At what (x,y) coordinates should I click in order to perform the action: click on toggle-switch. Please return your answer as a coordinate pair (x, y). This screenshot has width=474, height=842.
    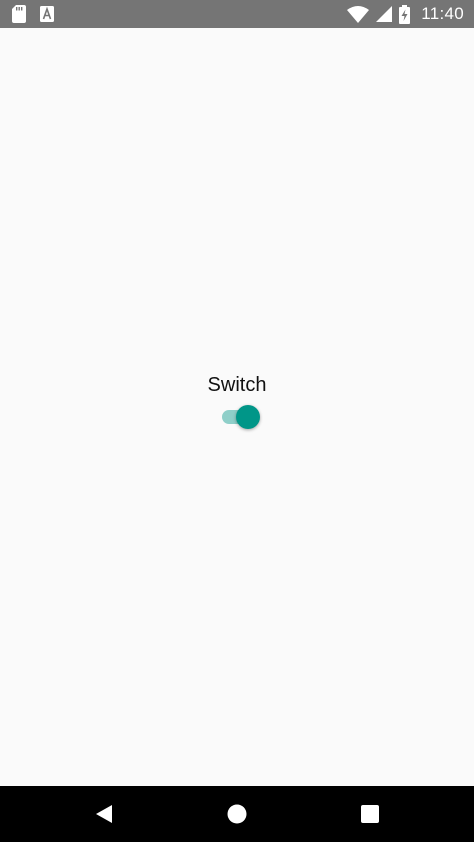
    Looking at the image, I should click on (241, 417).